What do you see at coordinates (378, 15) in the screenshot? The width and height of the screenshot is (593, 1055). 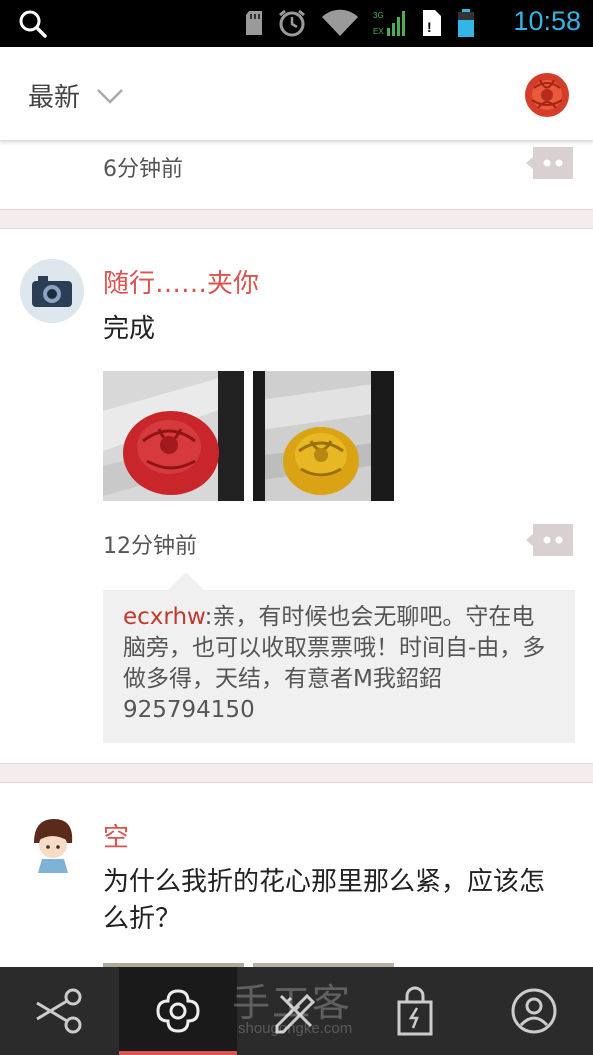 I see `svg-text: 3G` at bounding box center [378, 15].